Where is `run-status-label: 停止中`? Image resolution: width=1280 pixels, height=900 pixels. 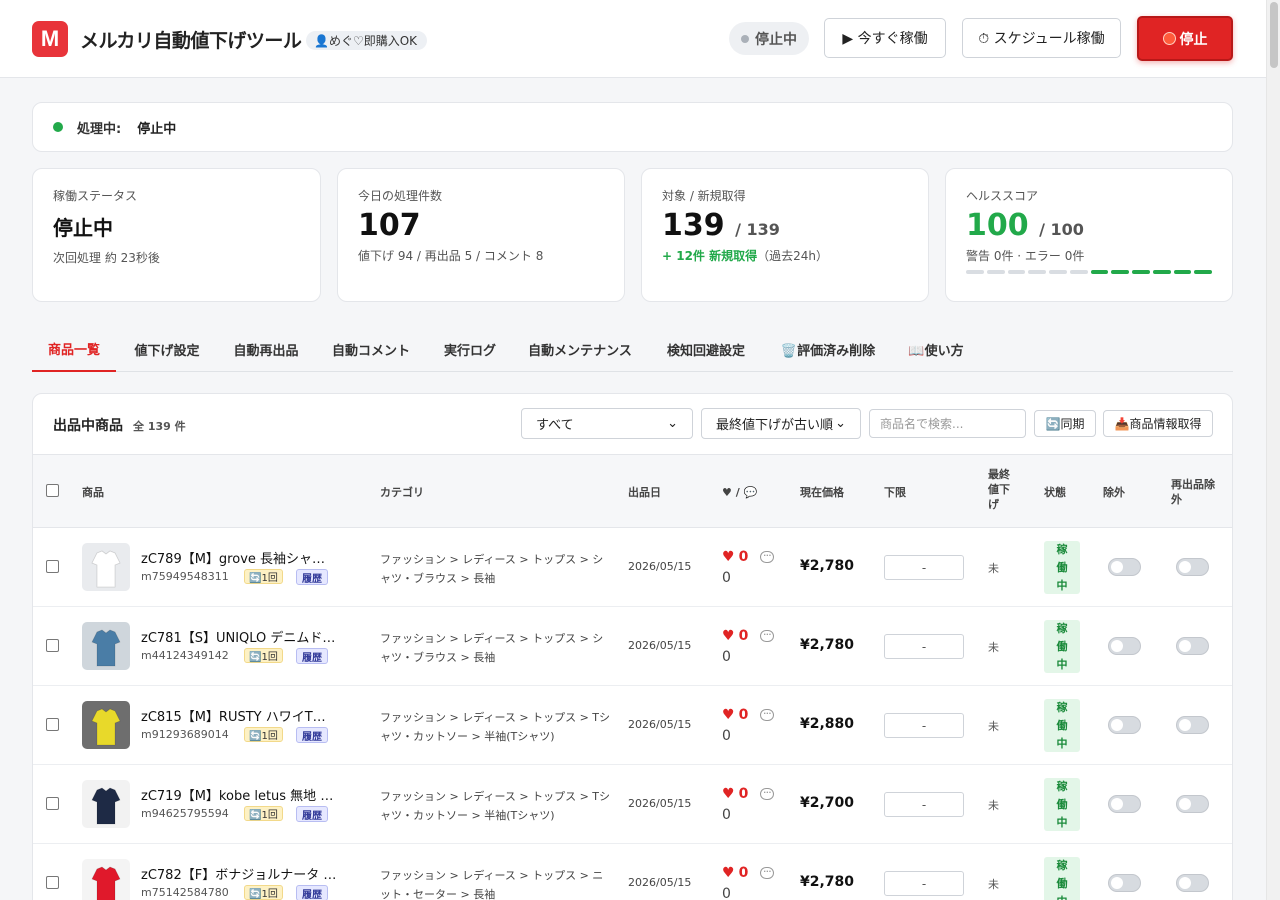
run-status-label: 停止中 is located at coordinates (776, 39).